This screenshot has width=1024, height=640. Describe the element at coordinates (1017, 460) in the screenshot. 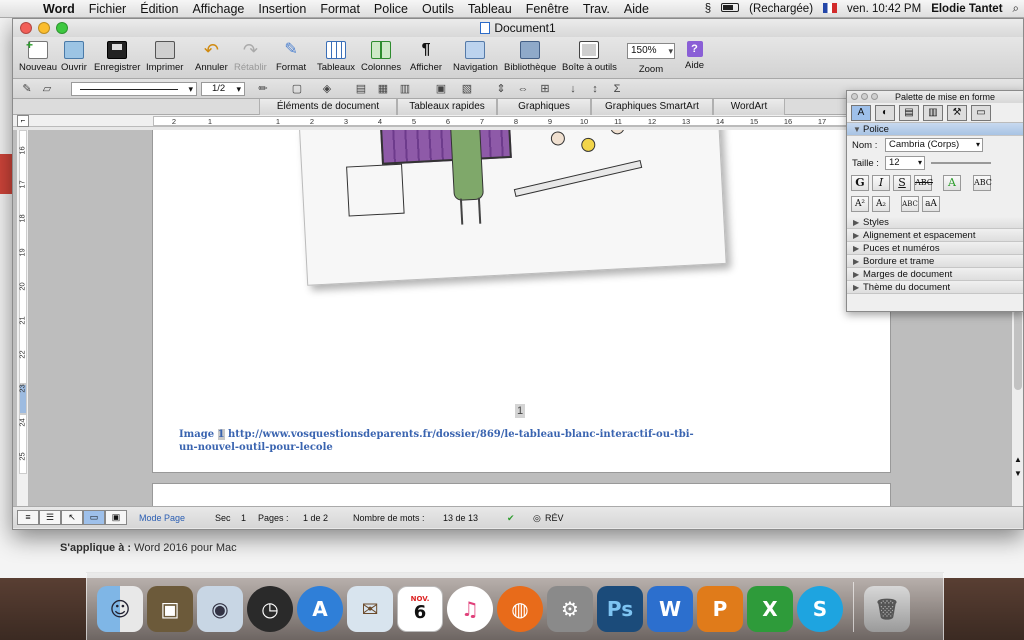

I see `scroll-up-arrow-icon: ▲` at that location.